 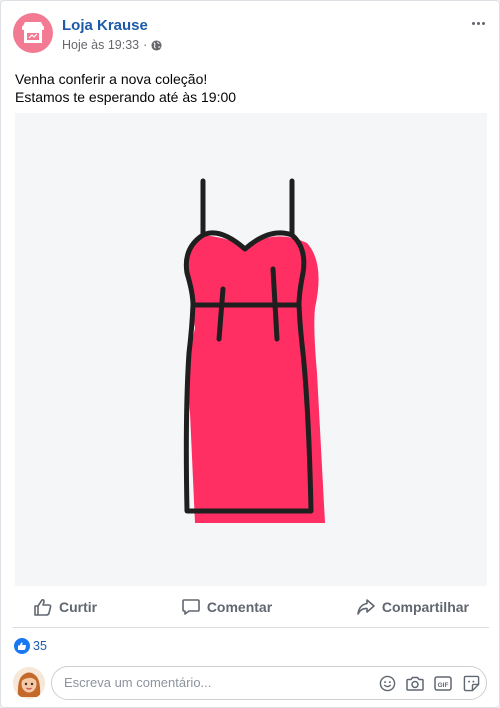 What do you see at coordinates (387, 683) in the screenshot?
I see `emoji-icon` at bounding box center [387, 683].